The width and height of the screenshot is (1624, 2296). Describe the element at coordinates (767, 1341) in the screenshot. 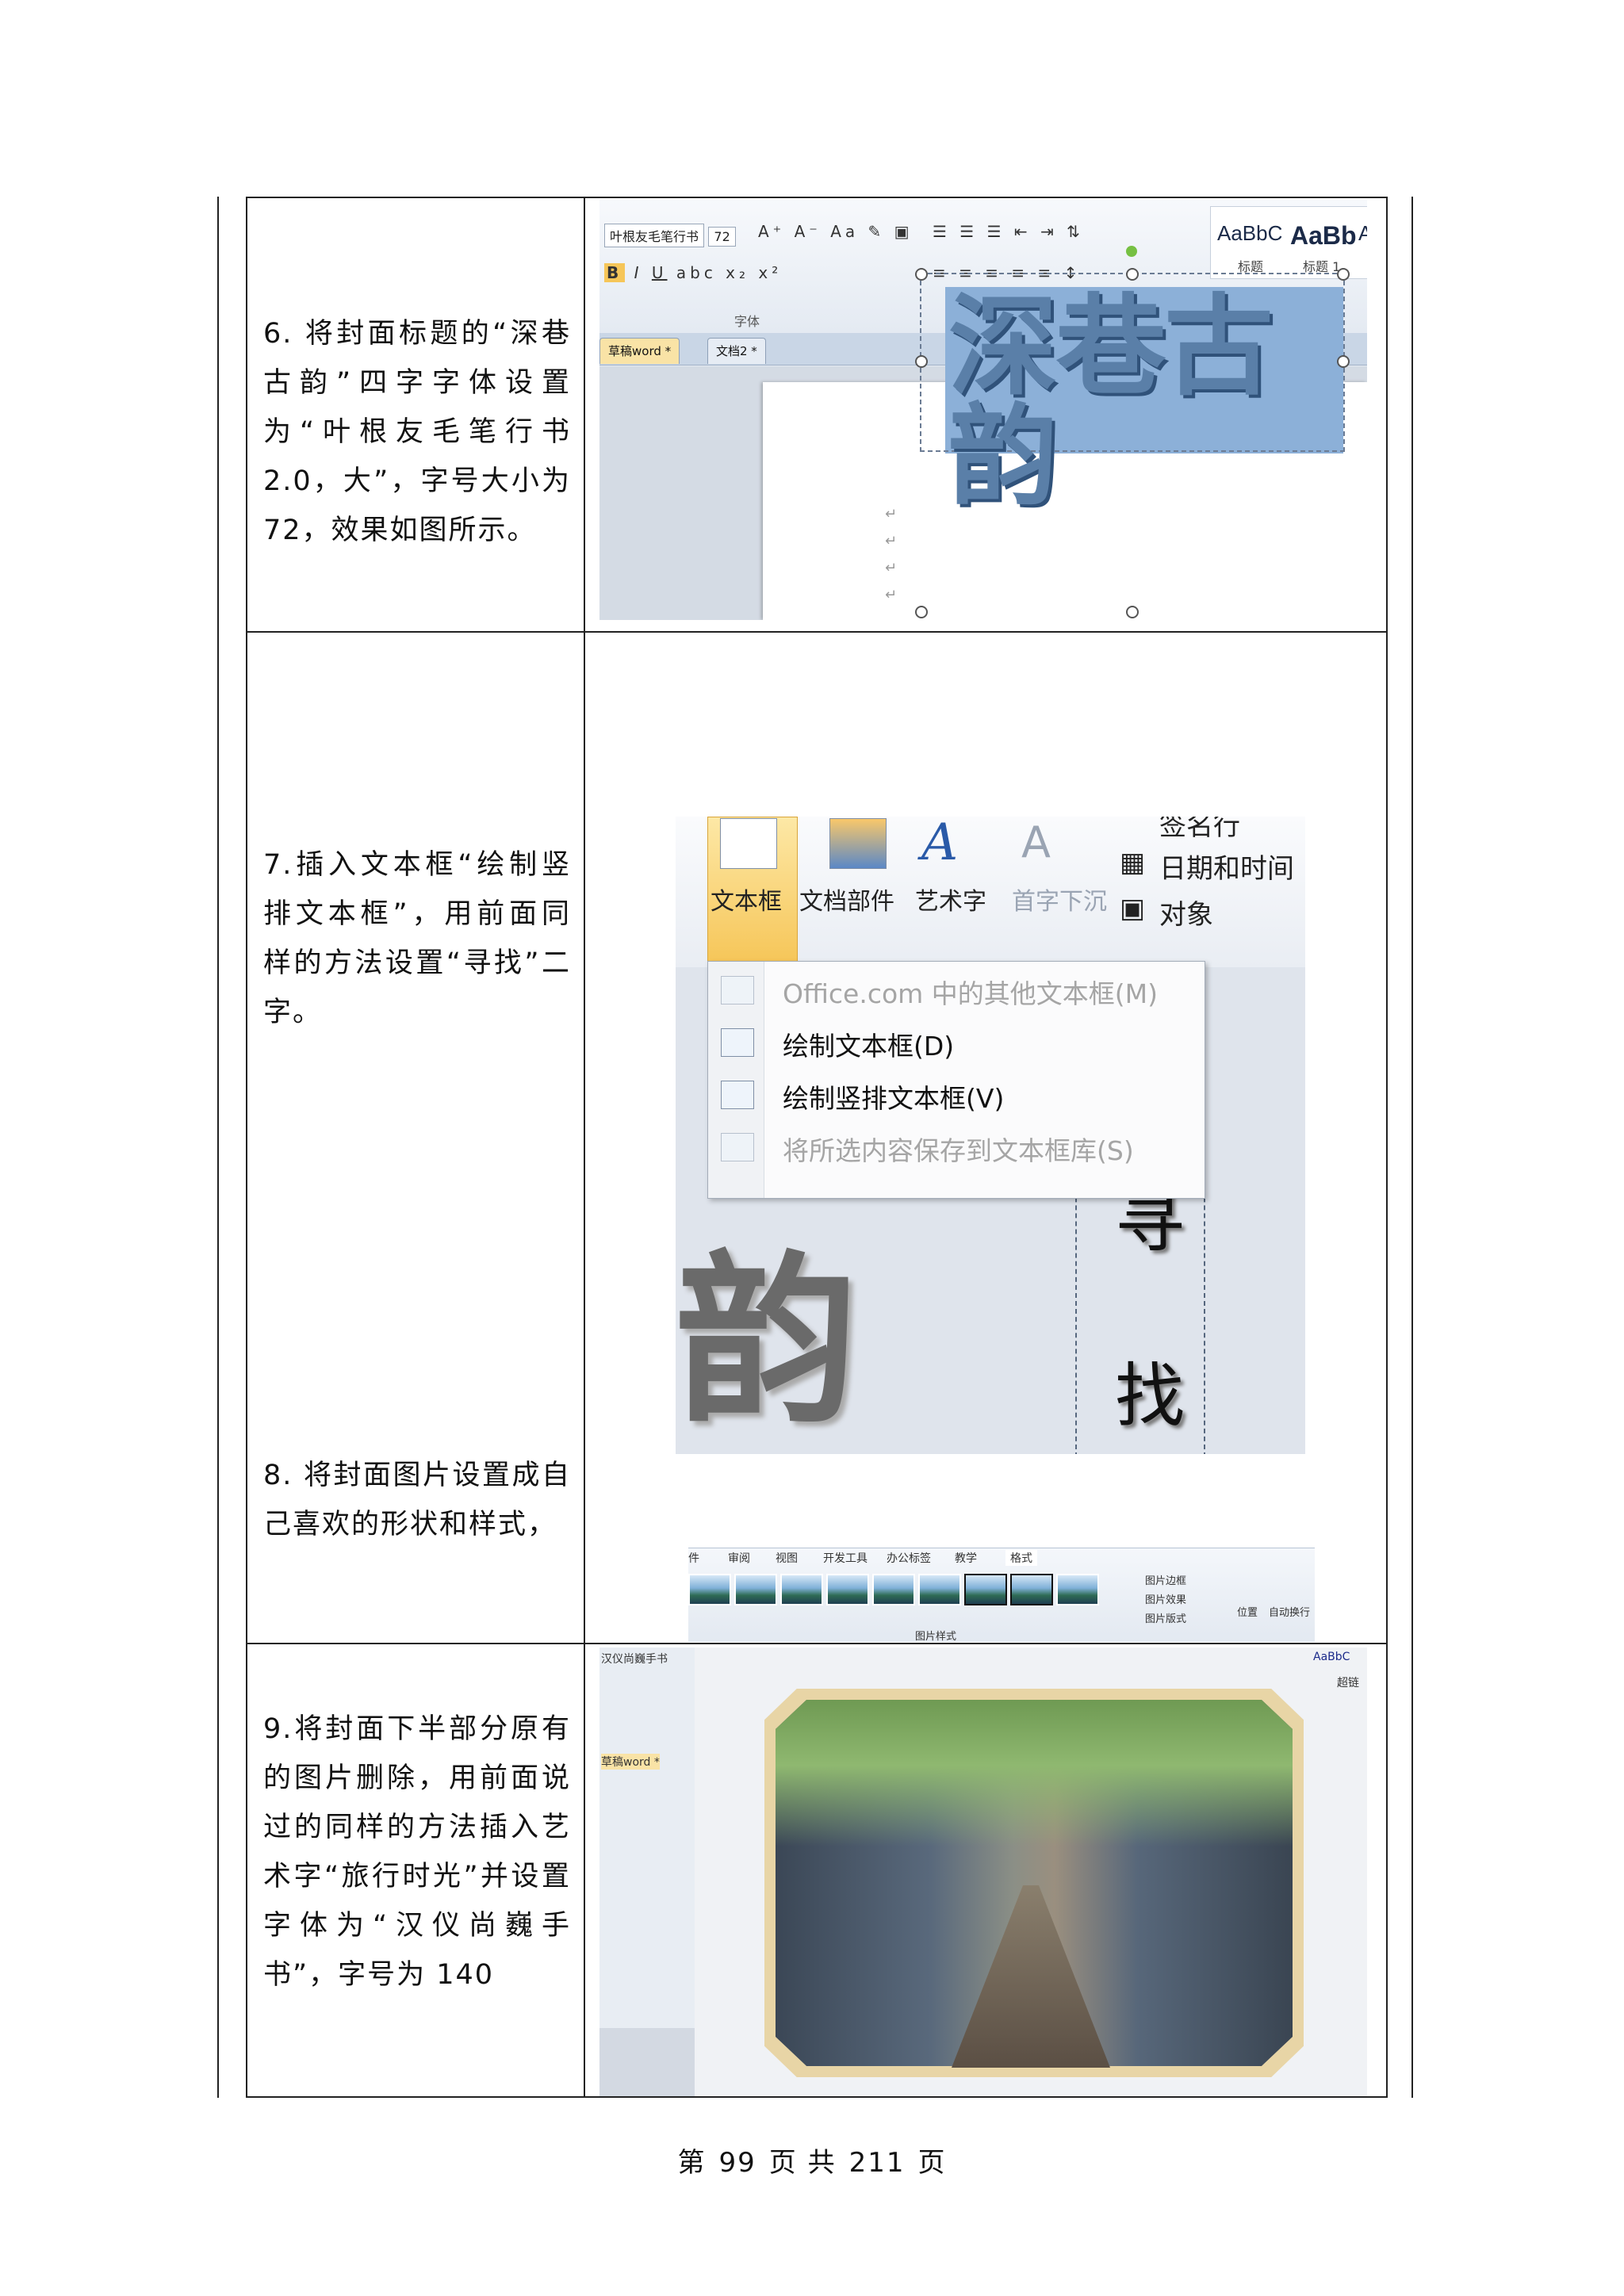

I see `background-art-char: 韵` at that location.